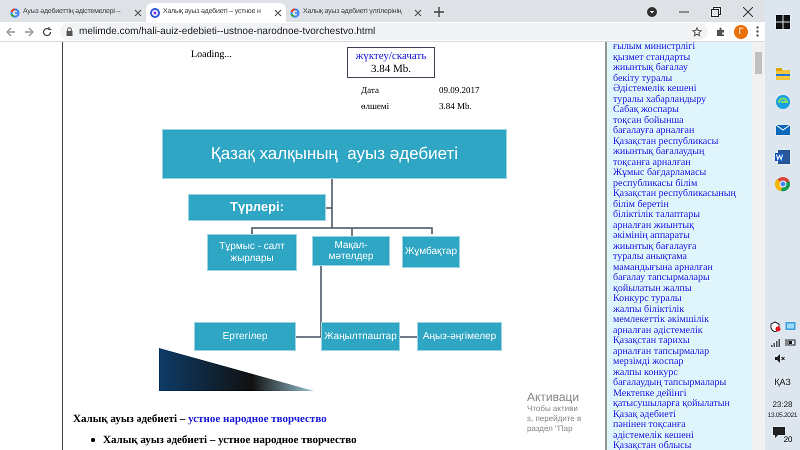 The height and width of the screenshot is (450, 800). What do you see at coordinates (682, 47) in the screenshot?
I see `sidebar-link: ғылым министрлігі` at bounding box center [682, 47].